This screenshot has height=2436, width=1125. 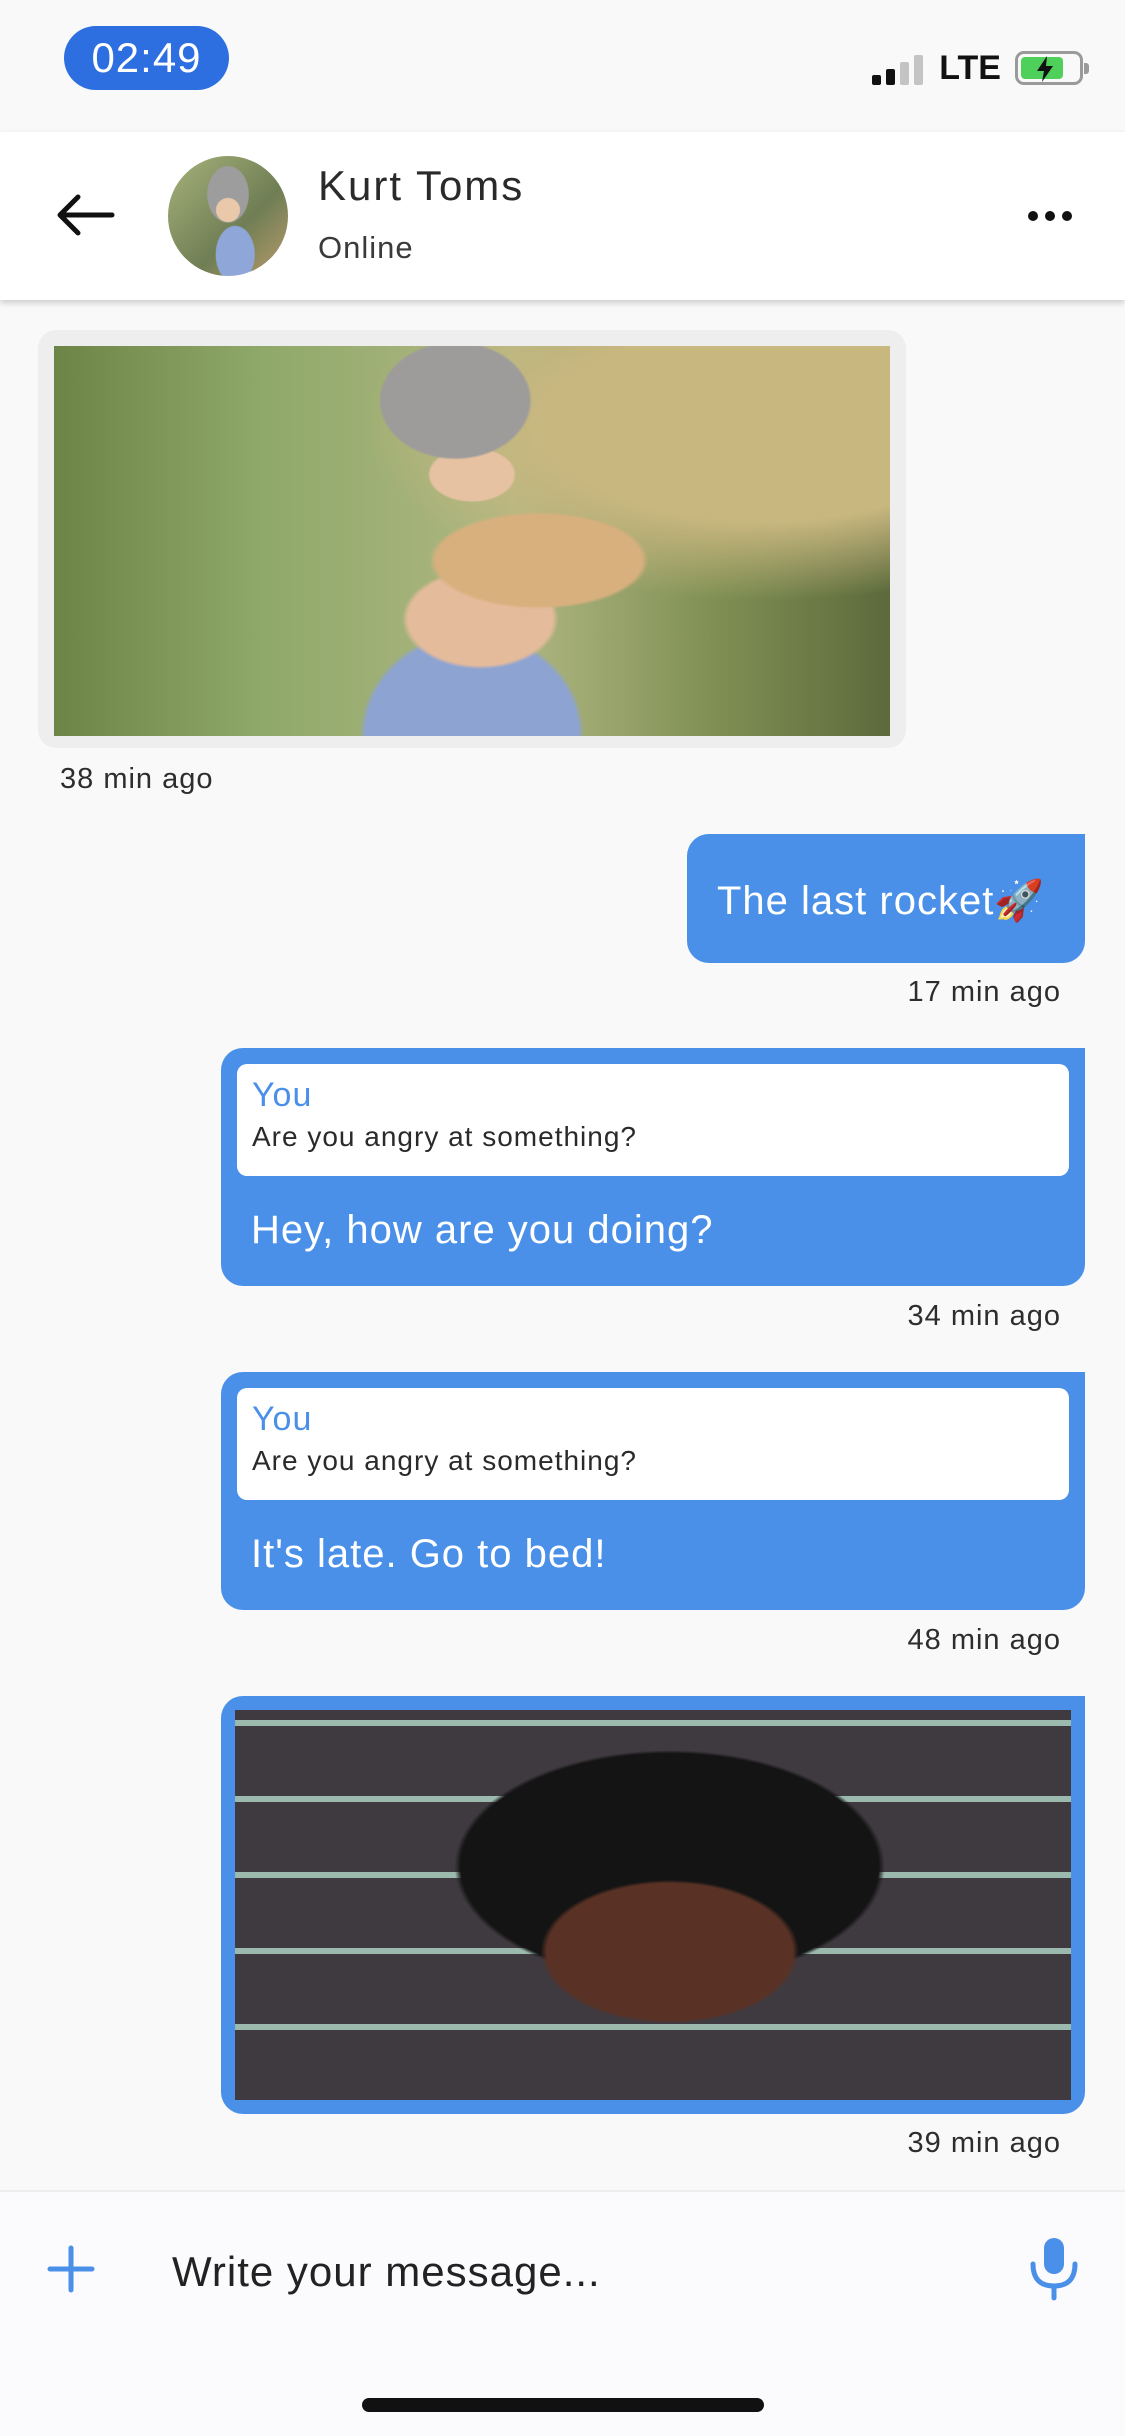 What do you see at coordinates (228, 216) in the screenshot?
I see `avatar` at bounding box center [228, 216].